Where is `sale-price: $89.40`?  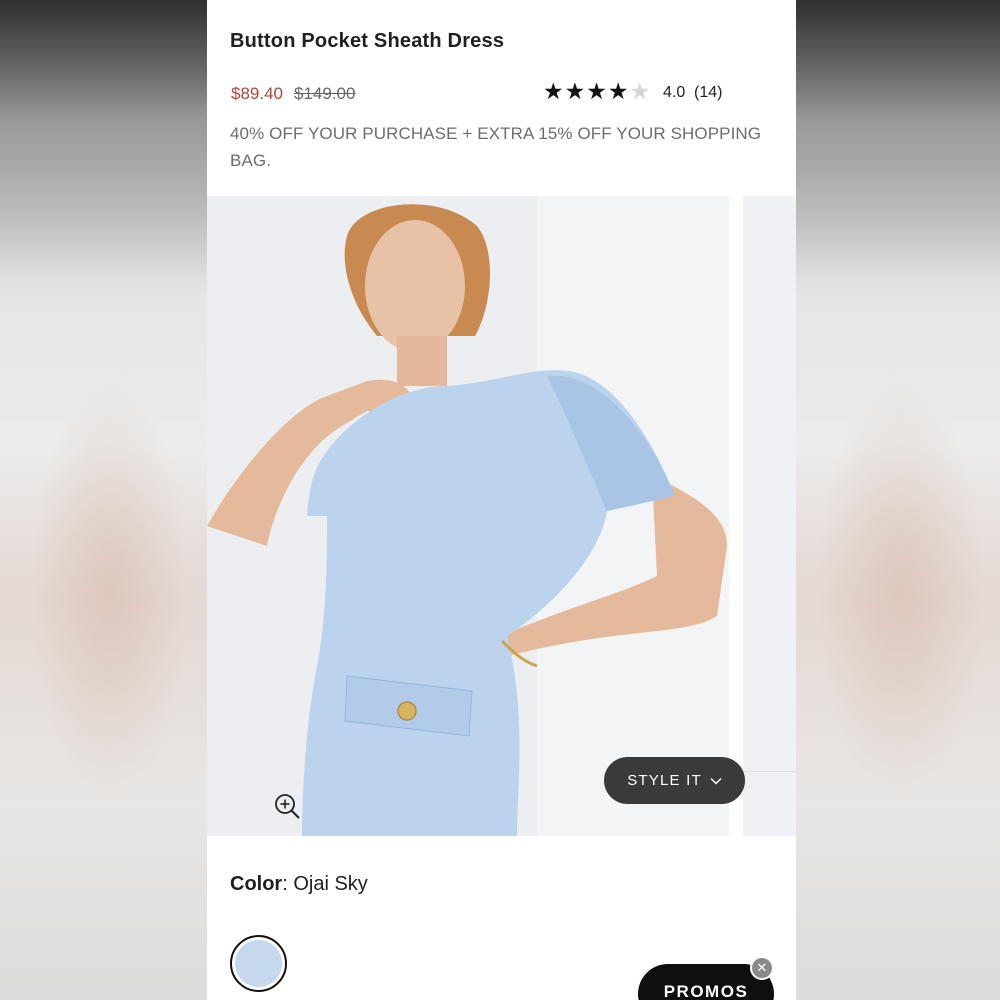 sale-price: $89.40 is located at coordinates (257, 93).